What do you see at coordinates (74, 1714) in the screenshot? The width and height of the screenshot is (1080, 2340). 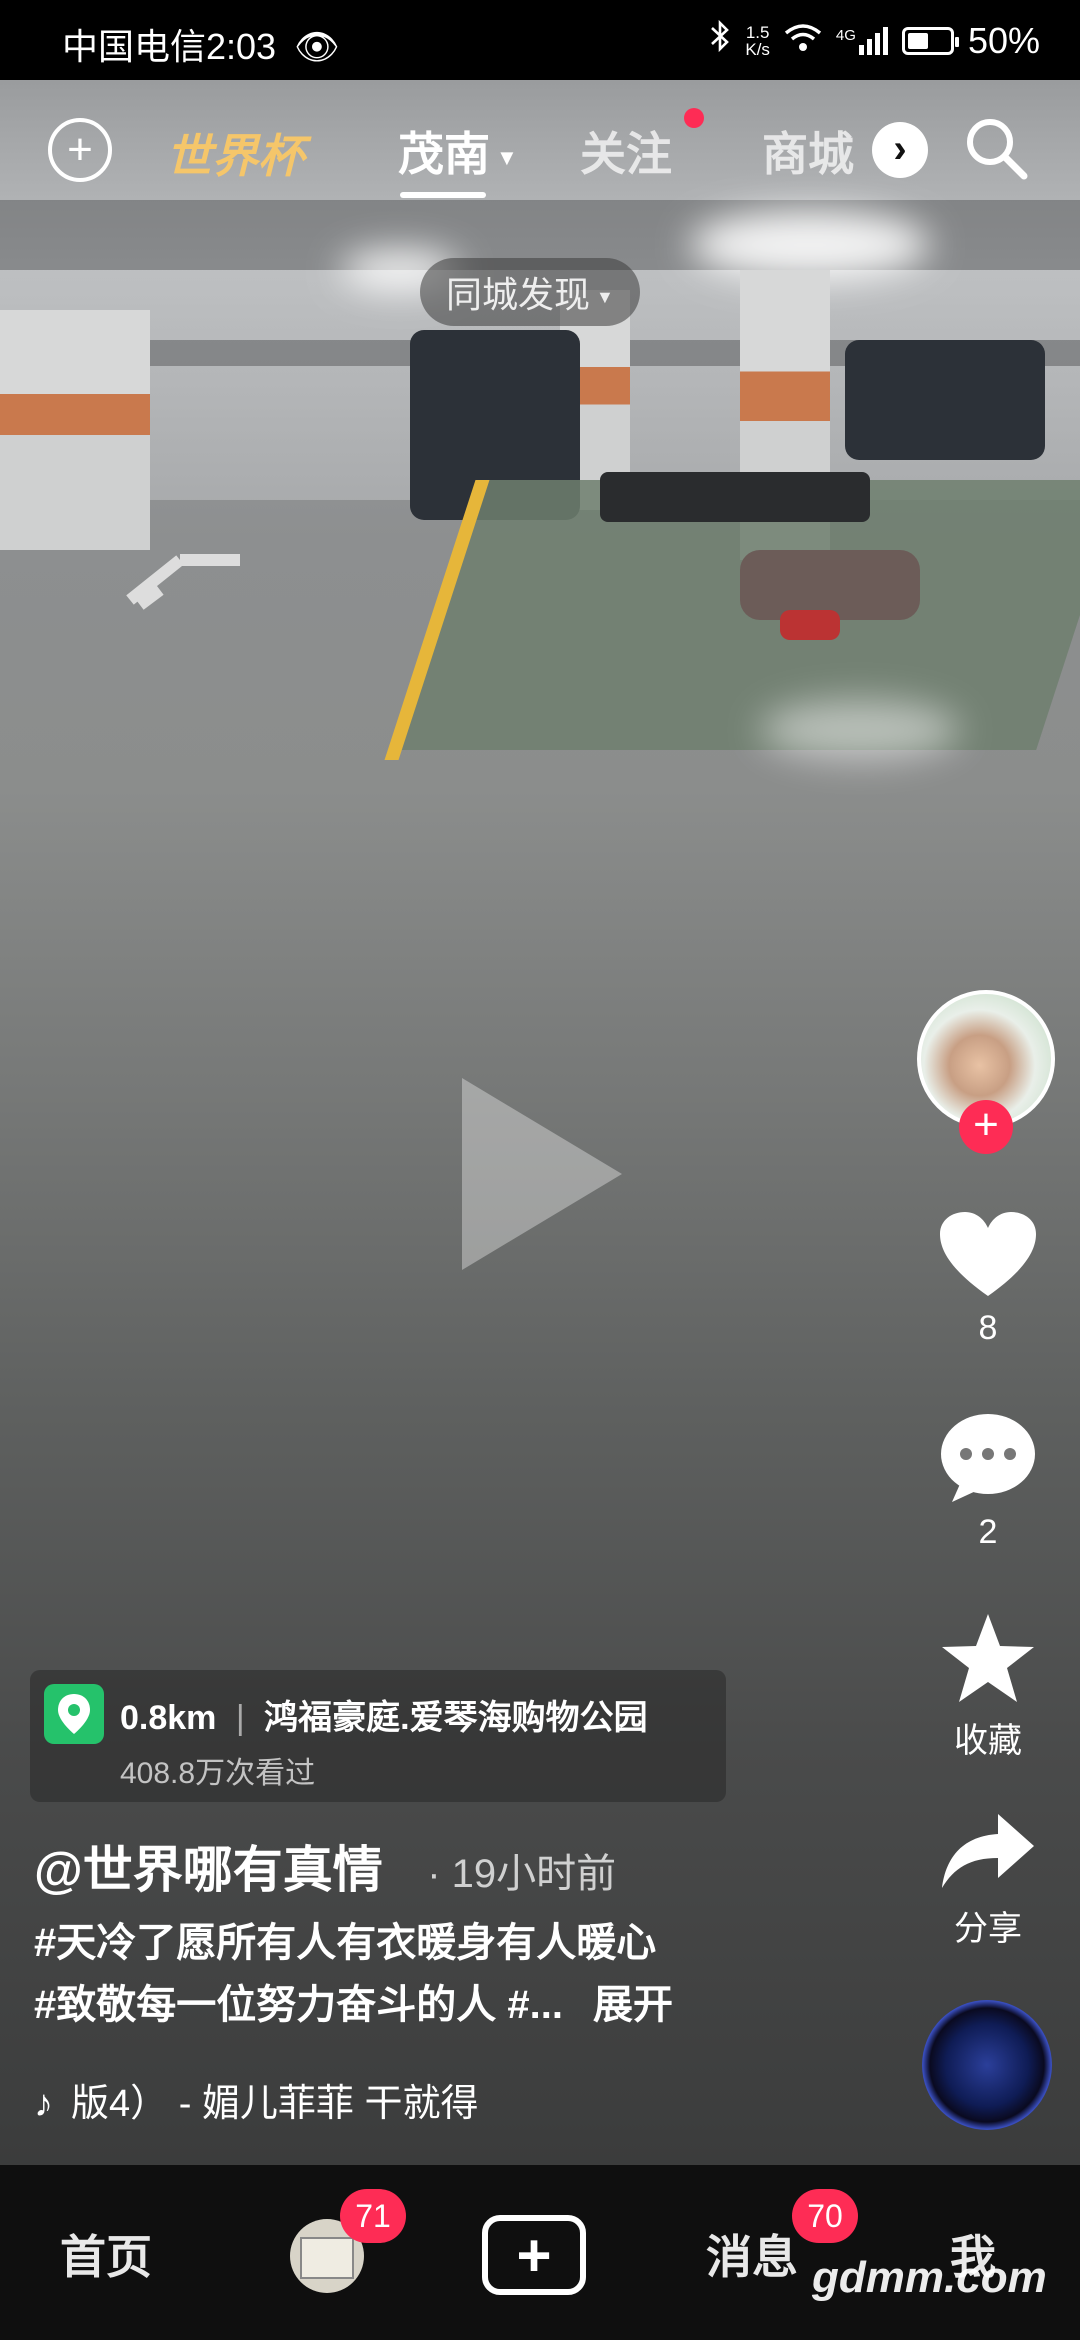 I see `location-pin-icon` at bounding box center [74, 1714].